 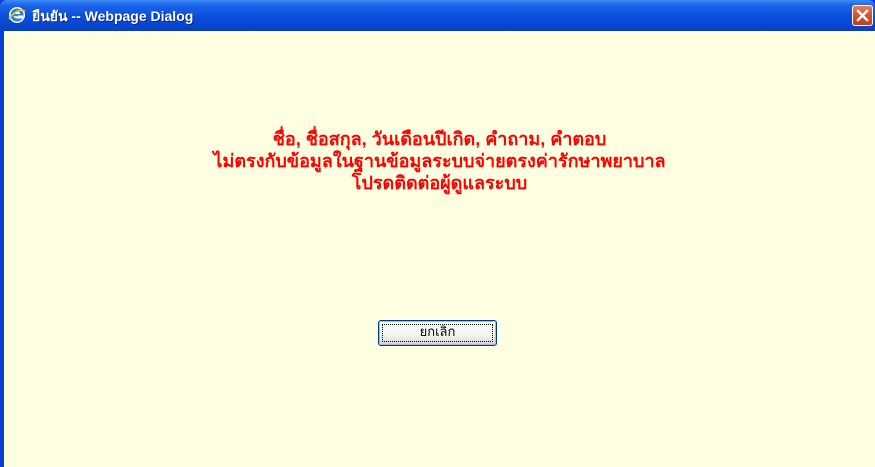 I want to click on cancel-button-label: ยกเลิก, so click(x=437, y=332).